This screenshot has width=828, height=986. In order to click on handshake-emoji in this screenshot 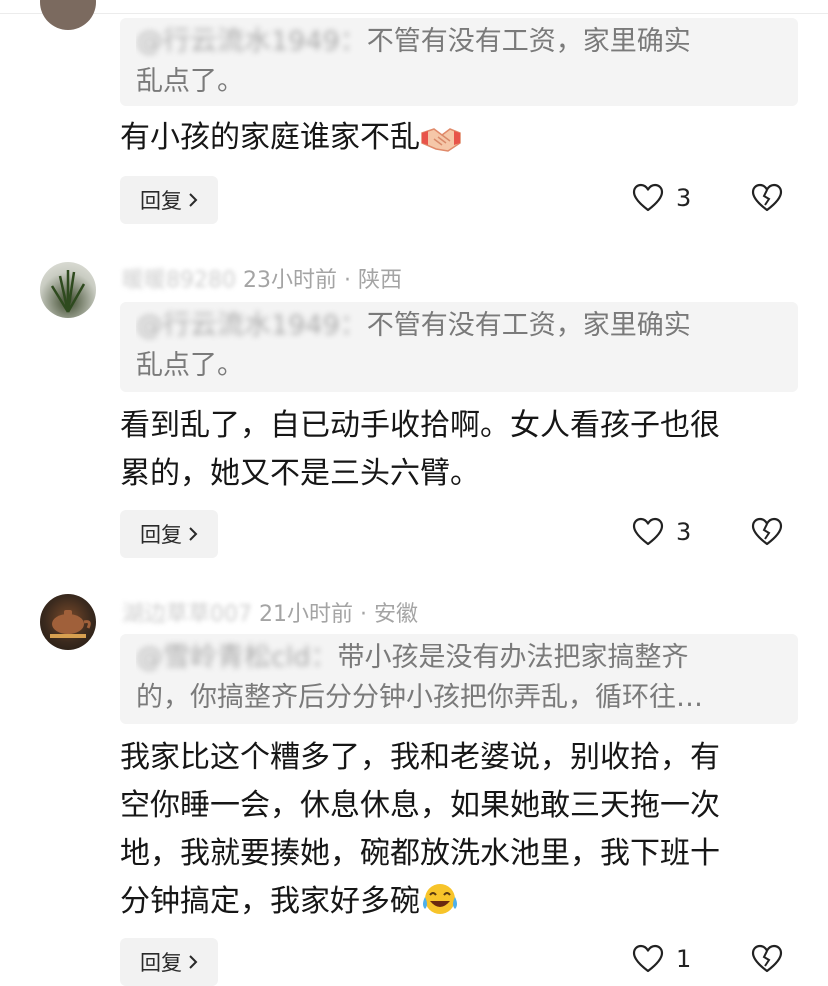, I will do `click(441, 140)`.